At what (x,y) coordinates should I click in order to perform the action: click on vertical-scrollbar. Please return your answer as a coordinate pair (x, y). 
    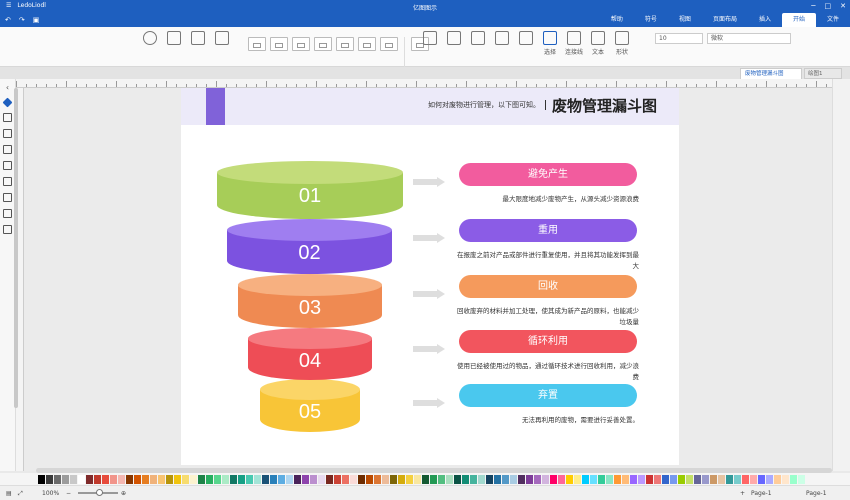
    Looking at the image, I should click on (16, 248).